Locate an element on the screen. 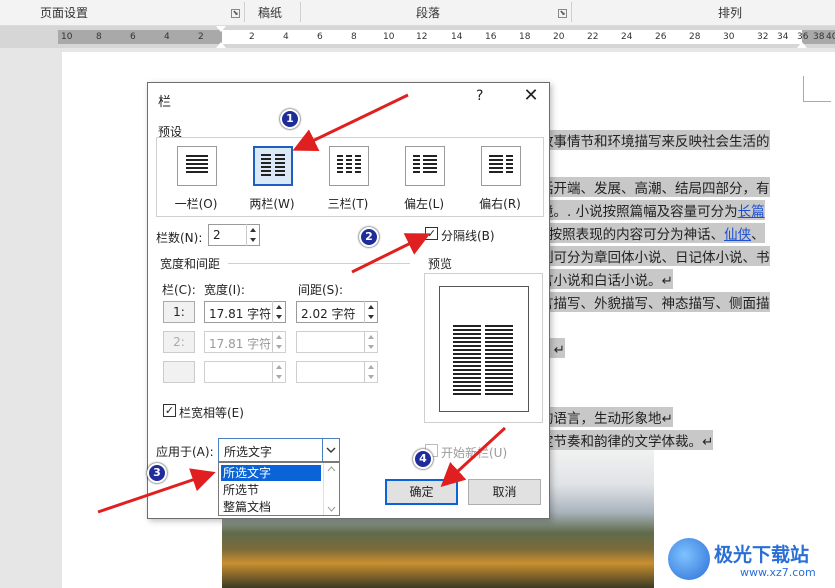 The height and width of the screenshot is (588, 835). callout-badge-1: 1 is located at coordinates (290, 119).